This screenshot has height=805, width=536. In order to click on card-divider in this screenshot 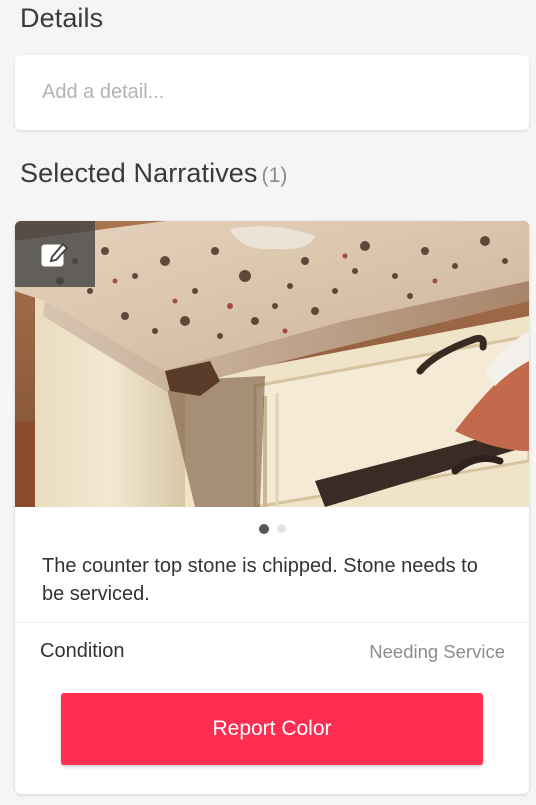, I will do `click(272, 622)`.